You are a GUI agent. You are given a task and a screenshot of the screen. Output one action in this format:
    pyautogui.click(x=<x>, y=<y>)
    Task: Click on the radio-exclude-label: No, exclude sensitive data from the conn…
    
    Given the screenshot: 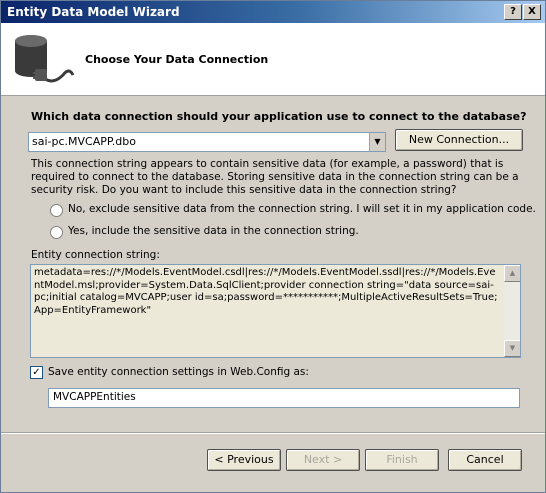 What is the action you would take?
    pyautogui.click(x=302, y=209)
    